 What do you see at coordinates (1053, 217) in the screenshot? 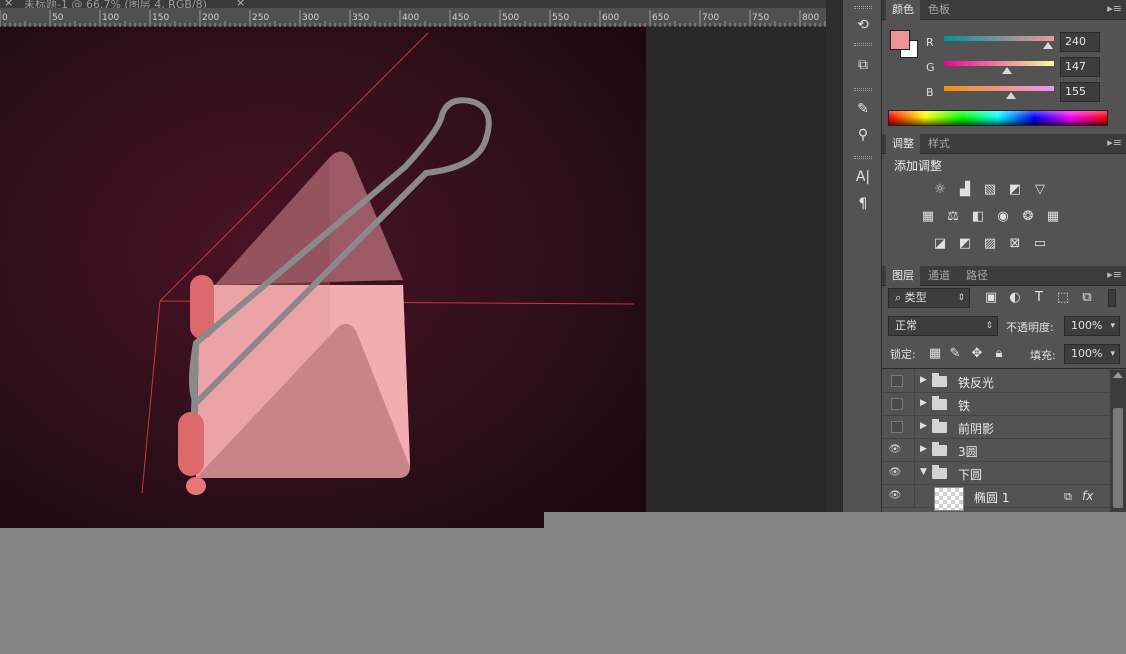
I see `color-lookup-icon: ▦` at bounding box center [1053, 217].